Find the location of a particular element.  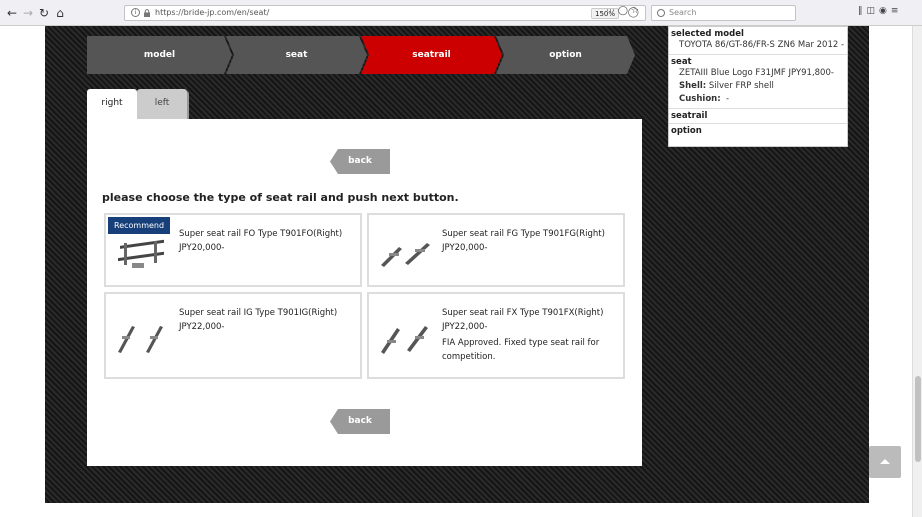

scrollbar-thumb is located at coordinates (918, 419).